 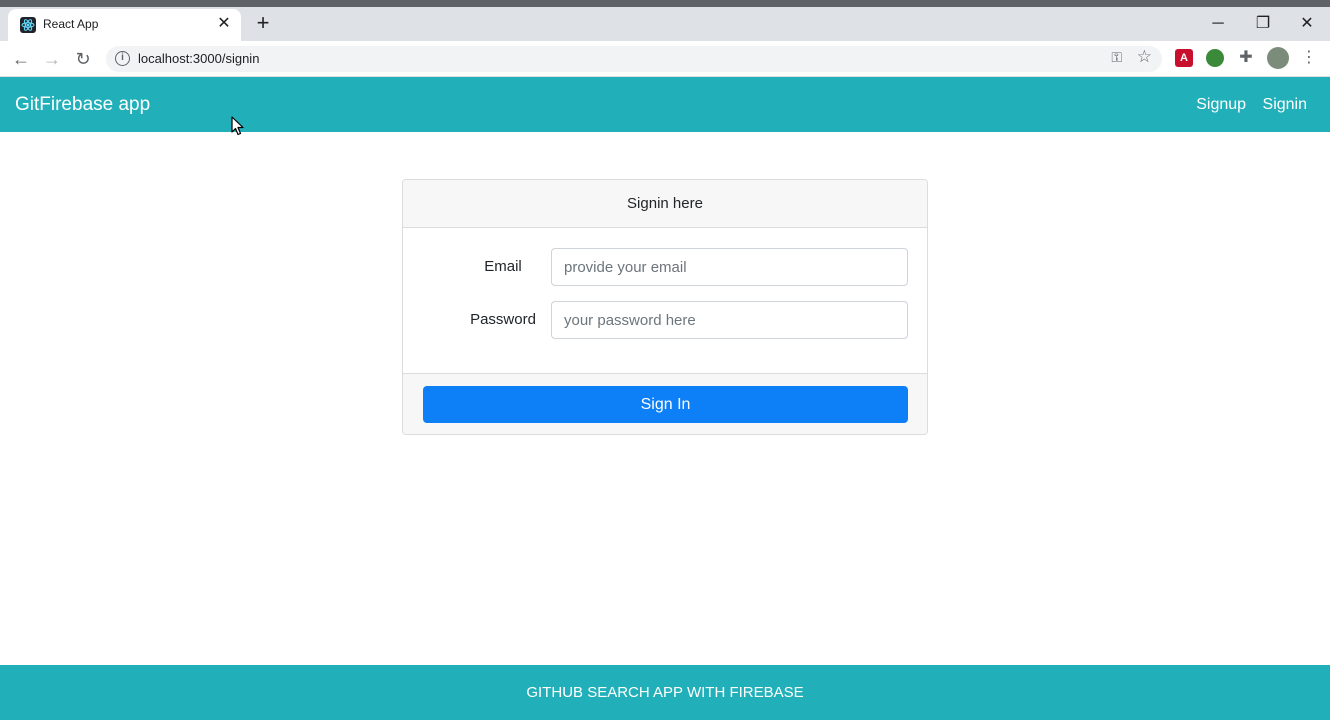 What do you see at coordinates (1307, 25) in the screenshot?
I see `window-close-button: ✕` at bounding box center [1307, 25].